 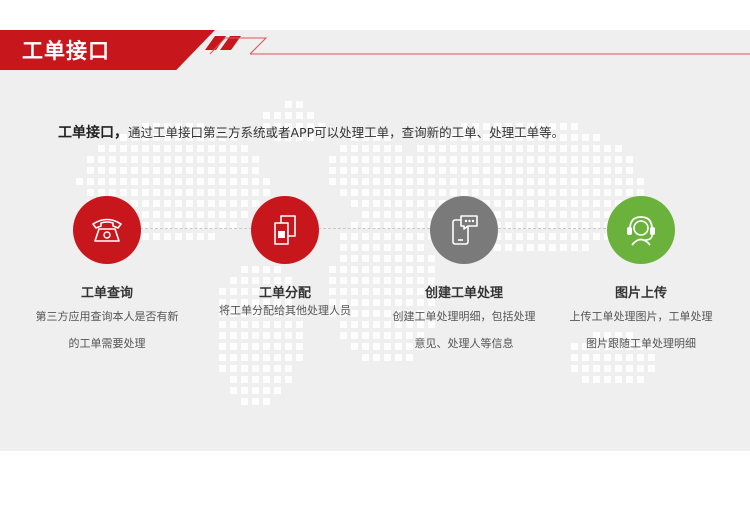 What do you see at coordinates (641, 343) in the screenshot?
I see `feature-description-line: 图片跟随工单处理明细` at bounding box center [641, 343].